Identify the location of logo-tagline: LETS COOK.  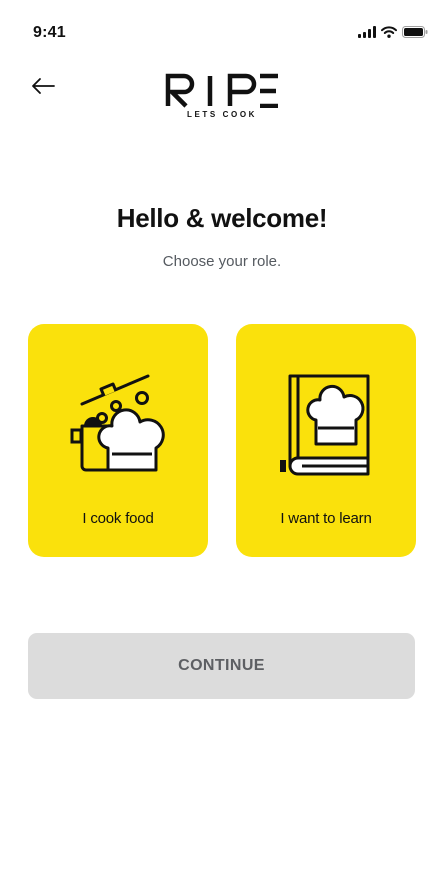
(222, 114).